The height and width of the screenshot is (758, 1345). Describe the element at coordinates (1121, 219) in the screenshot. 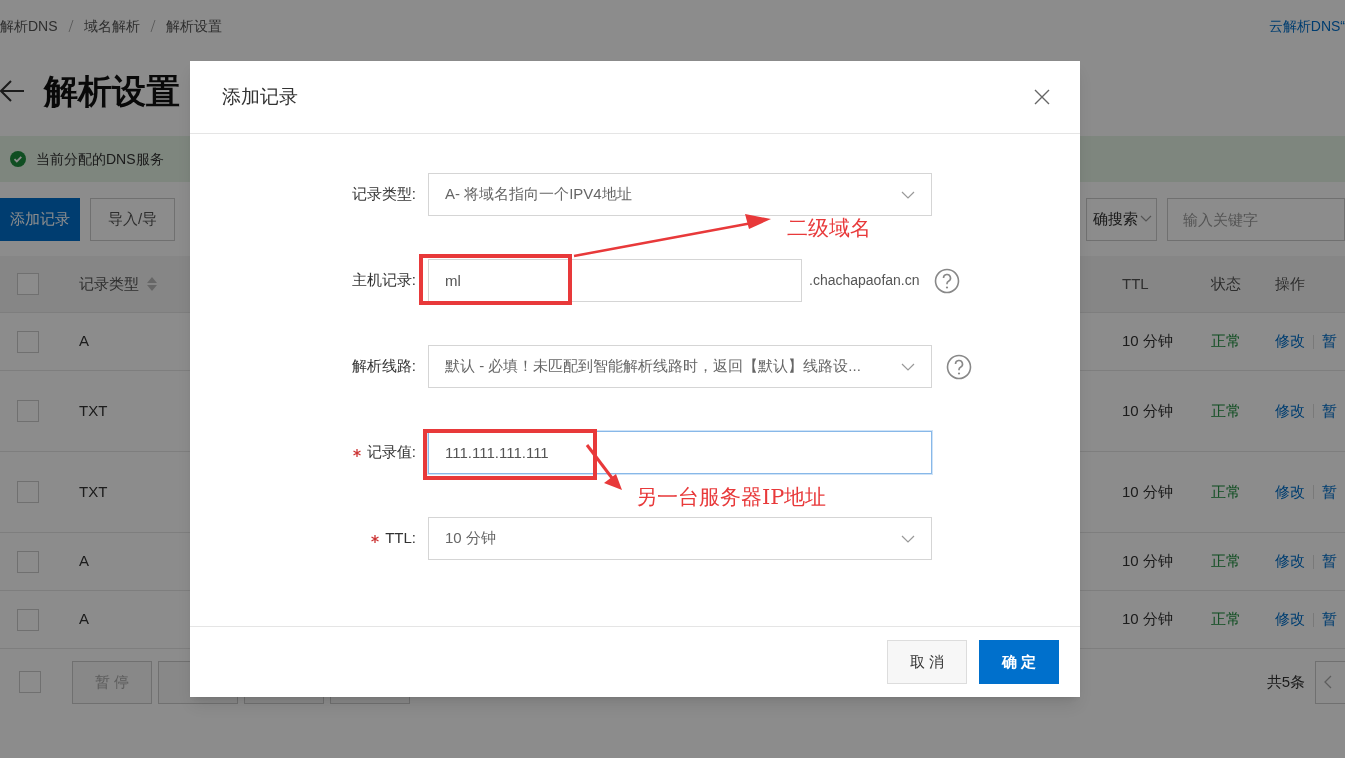

I see `search-mode-dropdown: 确搜索` at that location.